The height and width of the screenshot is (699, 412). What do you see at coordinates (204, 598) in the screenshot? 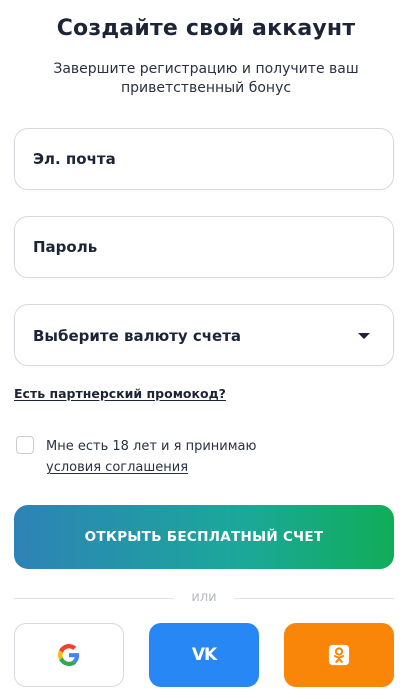
I see `or-divider: или` at bounding box center [204, 598].